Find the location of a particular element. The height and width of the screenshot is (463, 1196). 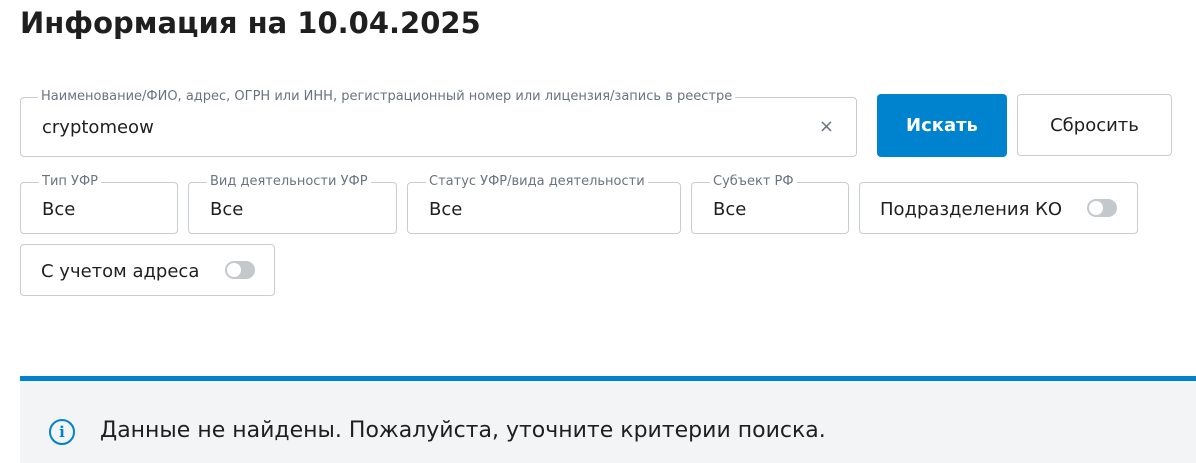

status-select-value: Все is located at coordinates (446, 209).